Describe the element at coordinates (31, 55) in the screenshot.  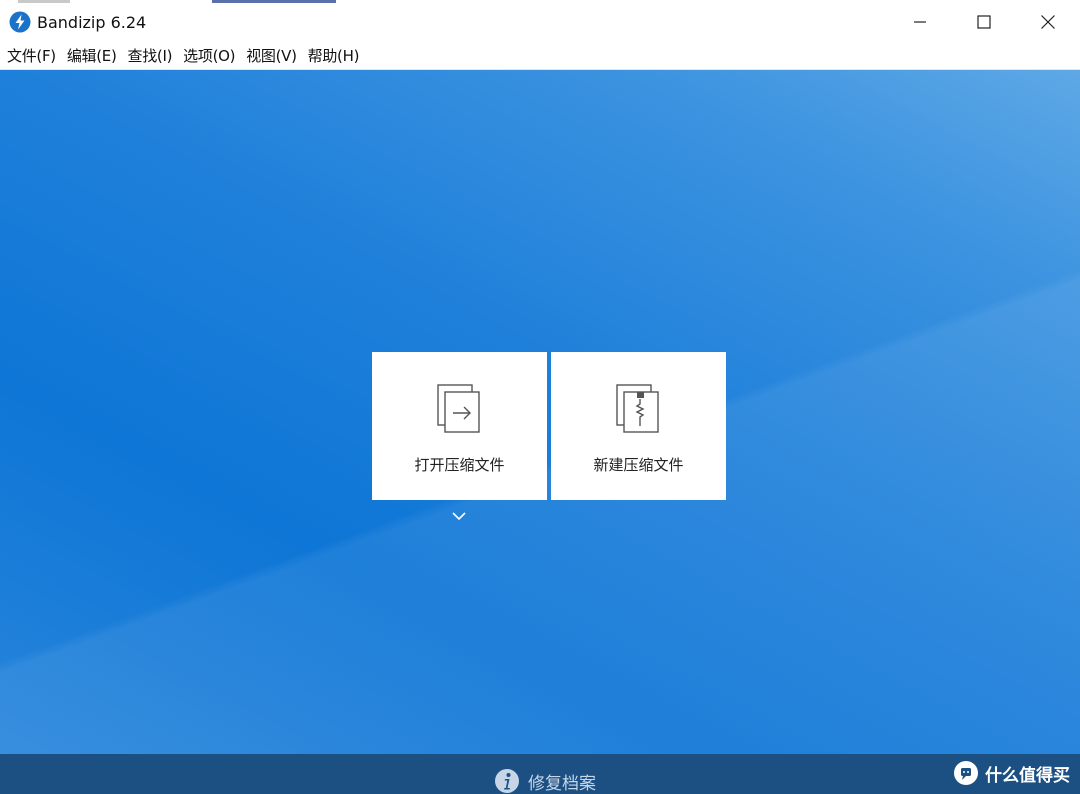
I see `menu-file: 文件(F)` at that location.